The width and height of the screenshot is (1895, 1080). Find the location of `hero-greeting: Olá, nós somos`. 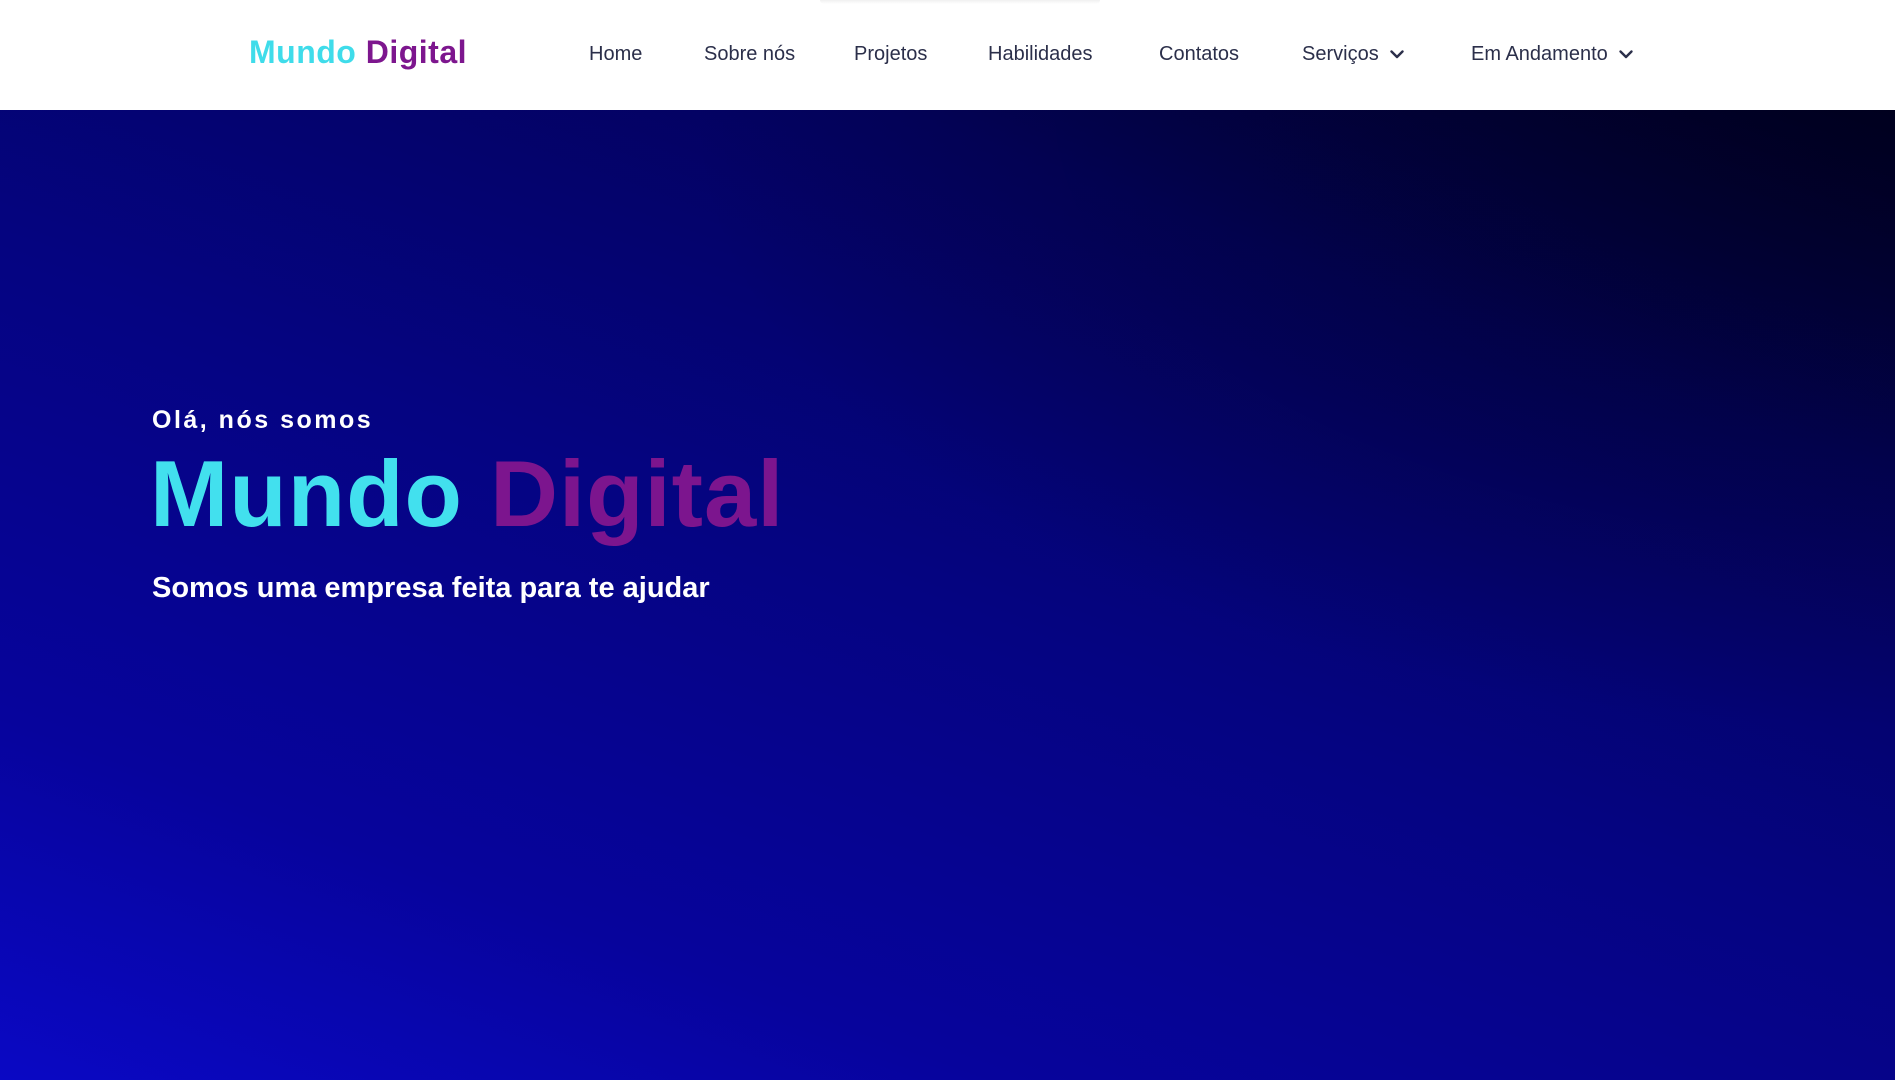

hero-greeting: Olá, nós somos is located at coordinates (263, 420).